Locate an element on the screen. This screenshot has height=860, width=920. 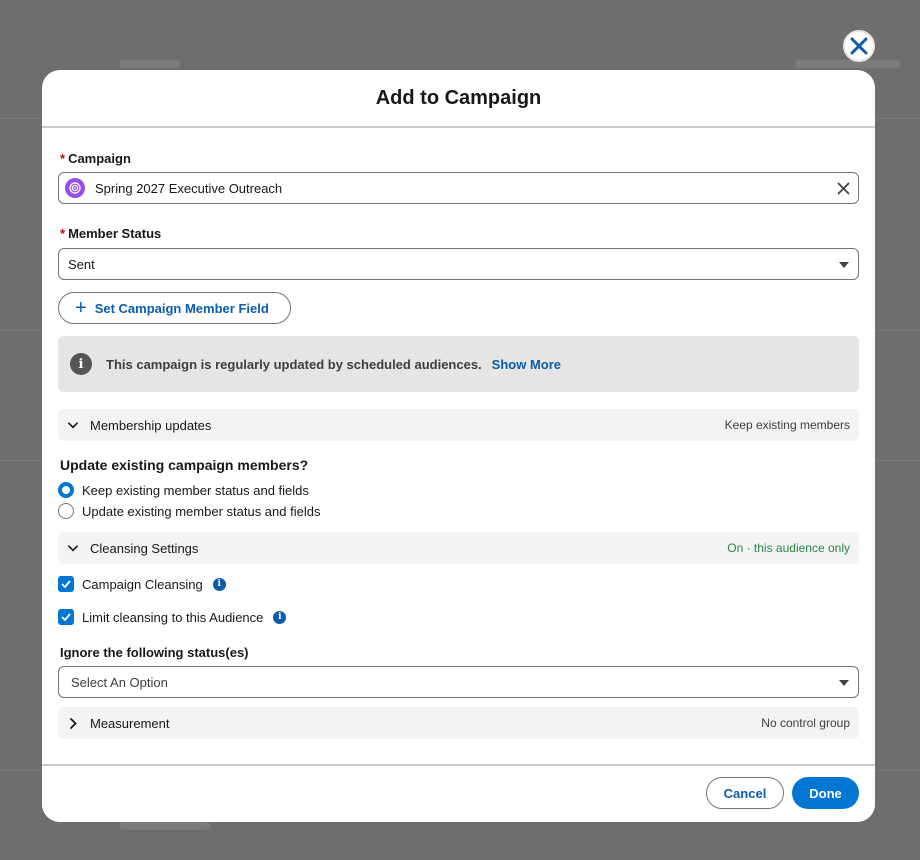
campaign-value: Spring 2027 Executive Outreach is located at coordinates (189, 188).